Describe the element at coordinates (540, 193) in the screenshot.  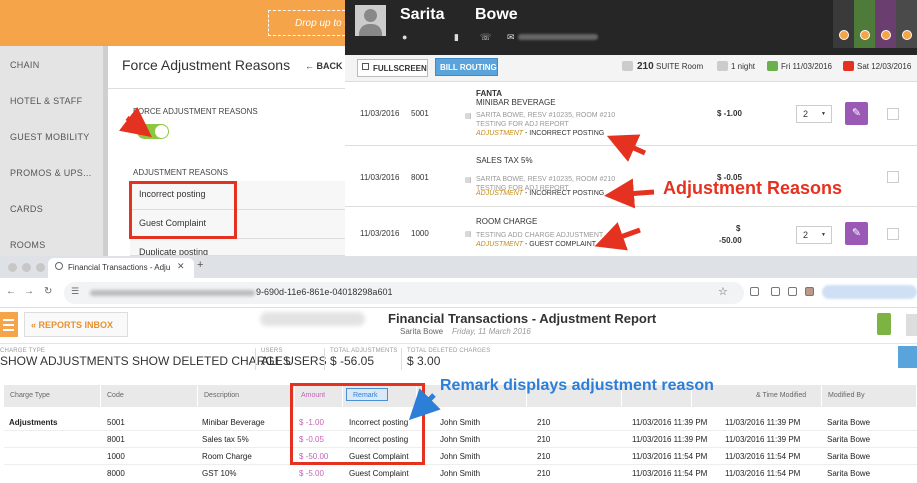
I see `row-adjustment: ADJUSTMENT - INCORRECT POSTING` at that location.